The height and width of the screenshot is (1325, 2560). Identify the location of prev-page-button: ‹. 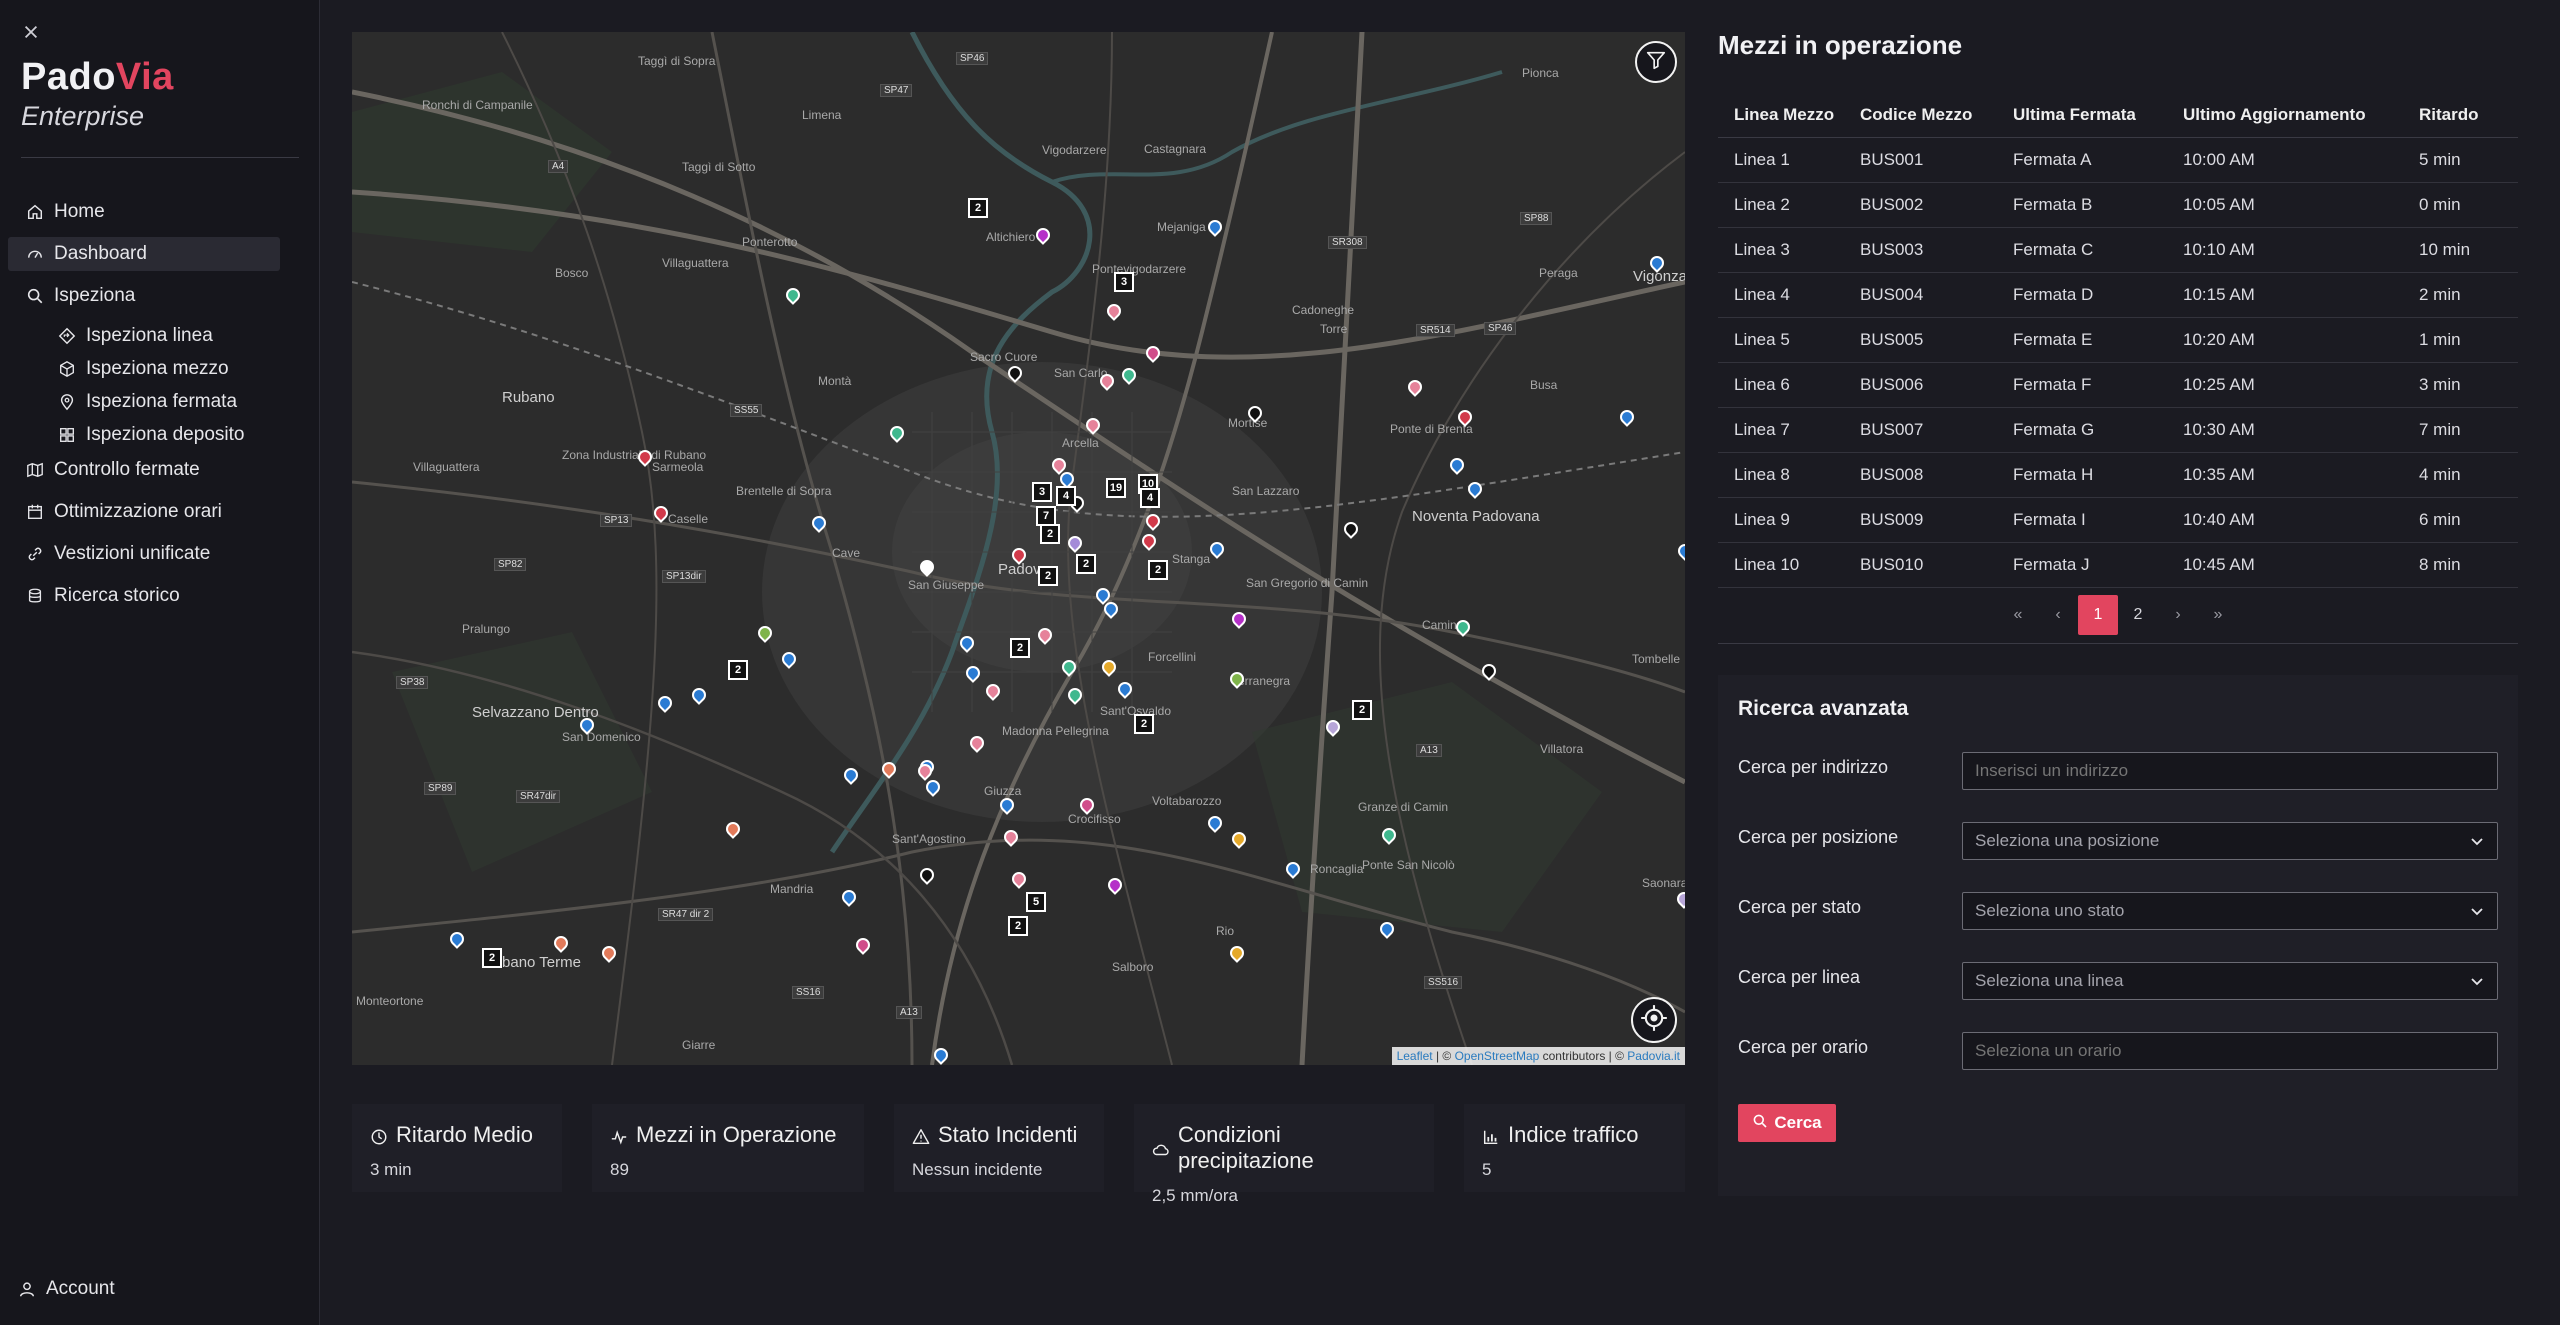
(2058, 615).